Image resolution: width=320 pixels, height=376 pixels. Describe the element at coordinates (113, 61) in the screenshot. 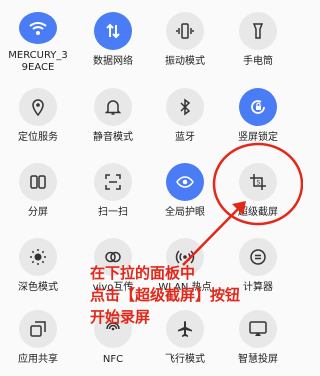

I see `quick-tile-label: 数据网络` at that location.